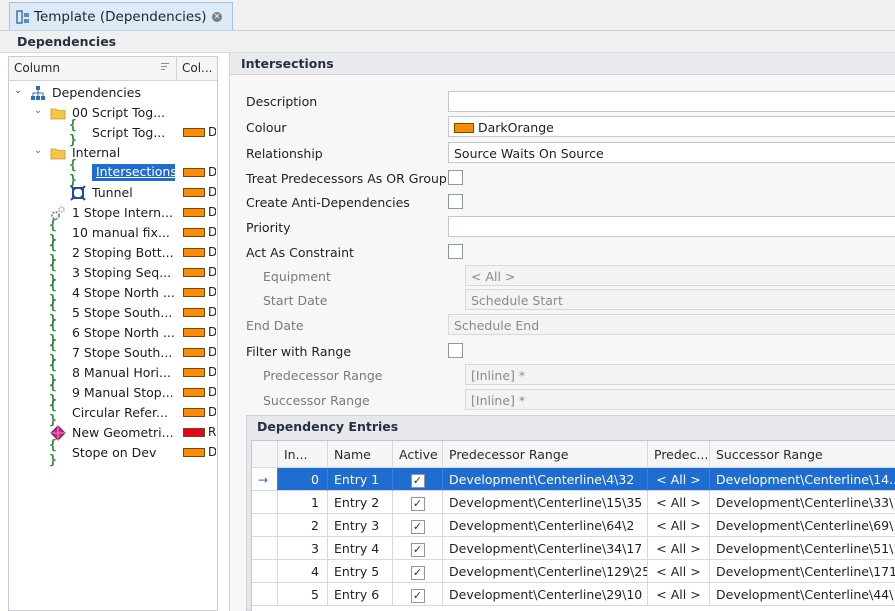  What do you see at coordinates (516, 127) in the screenshot?
I see `colour-value: DarkOrange` at bounding box center [516, 127].